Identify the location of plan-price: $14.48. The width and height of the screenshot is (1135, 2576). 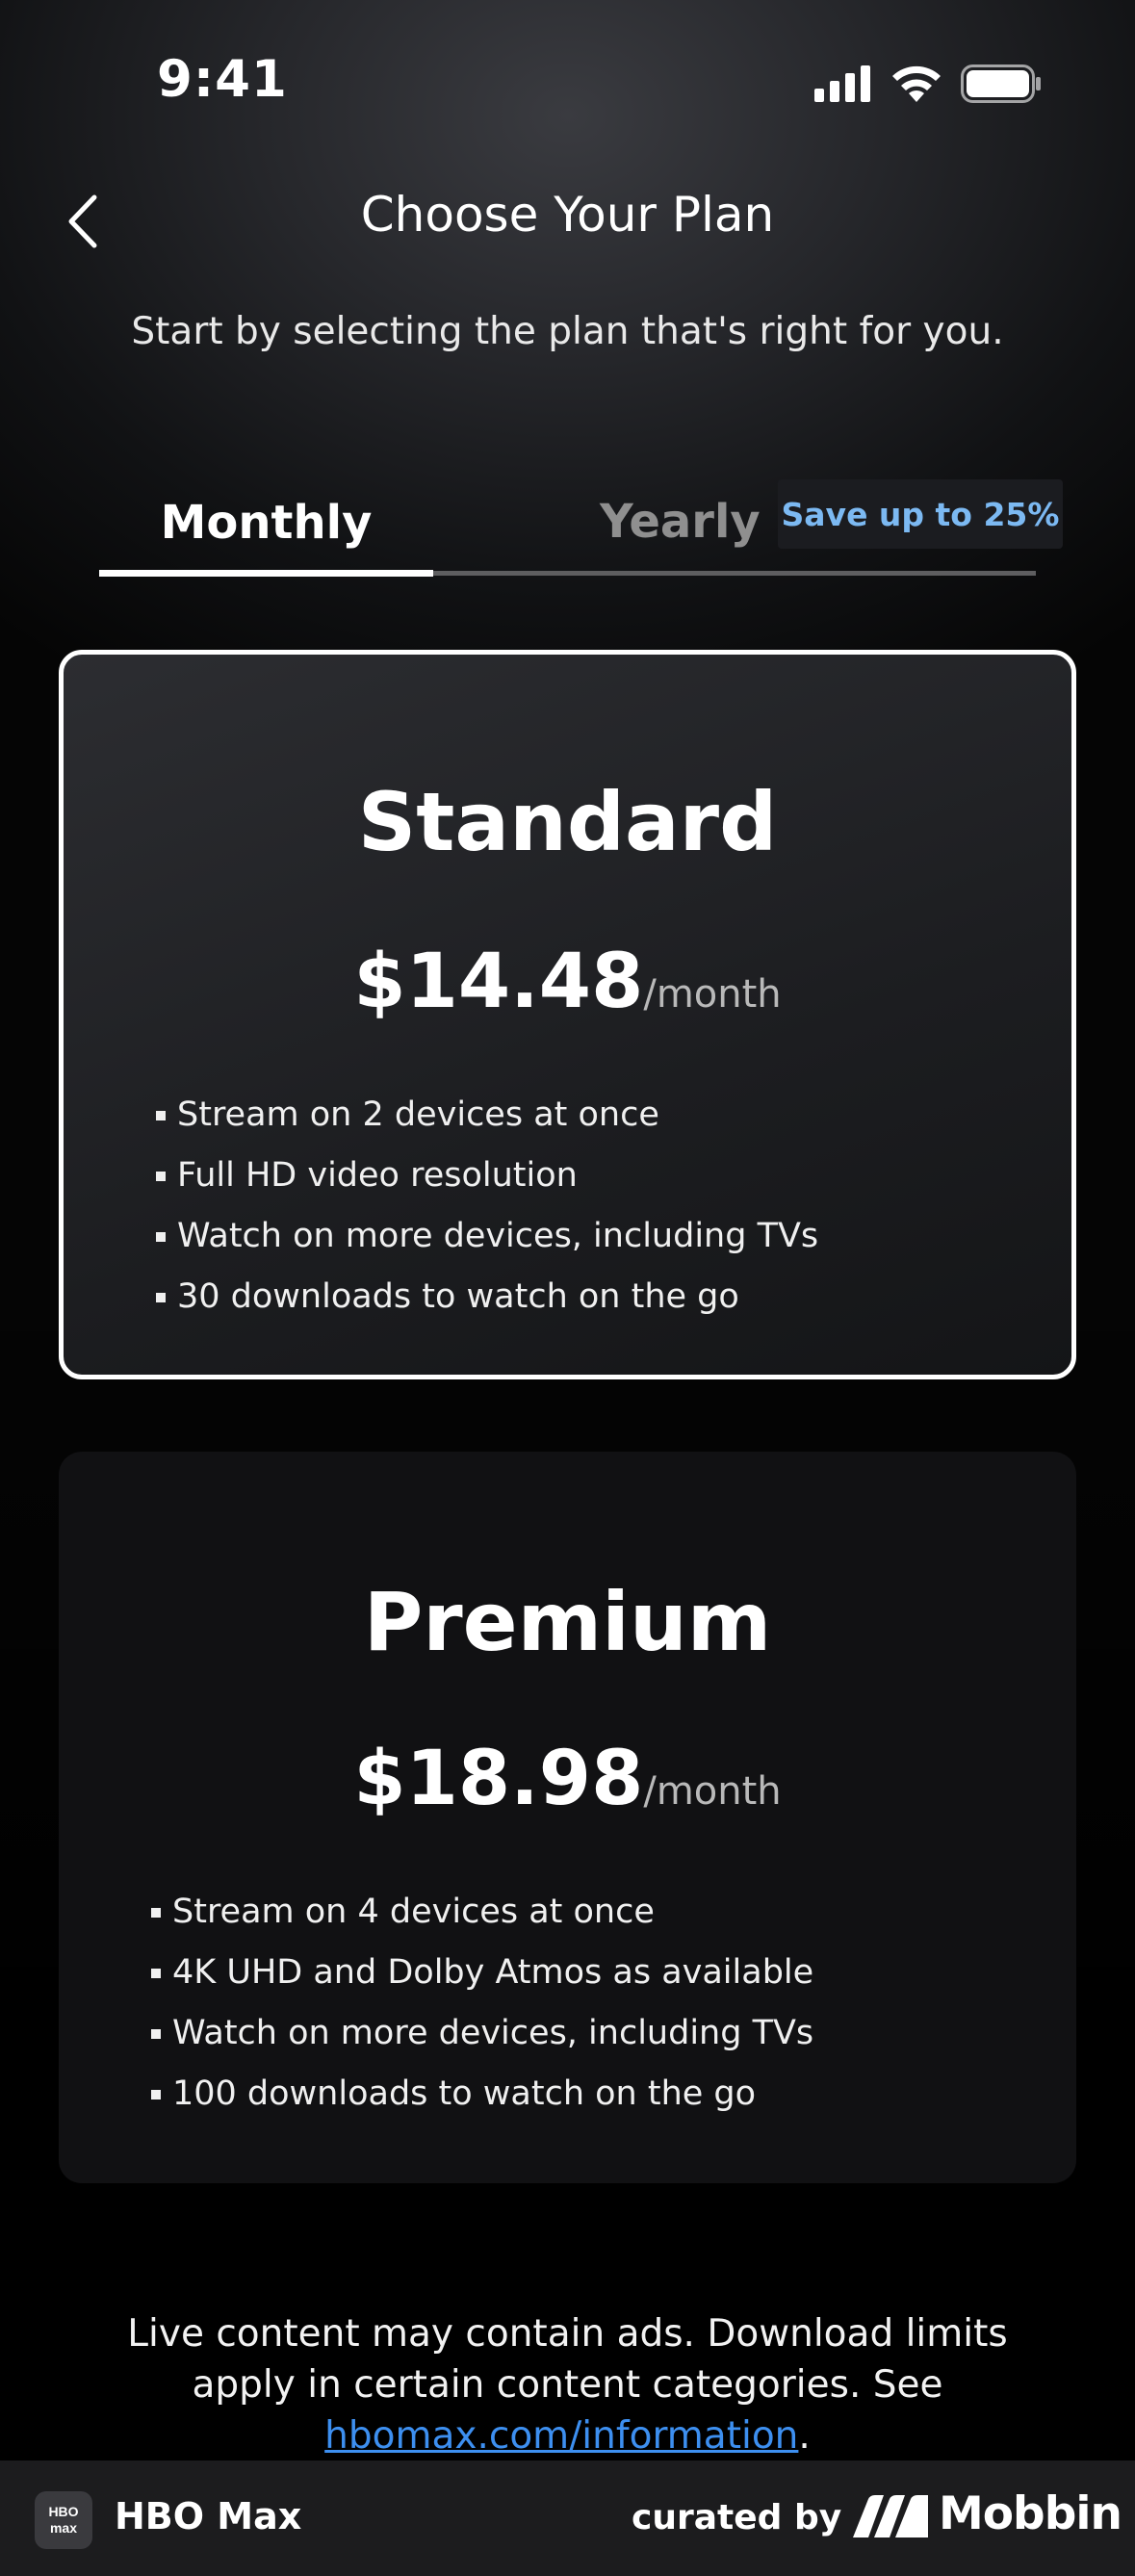
(498, 982).